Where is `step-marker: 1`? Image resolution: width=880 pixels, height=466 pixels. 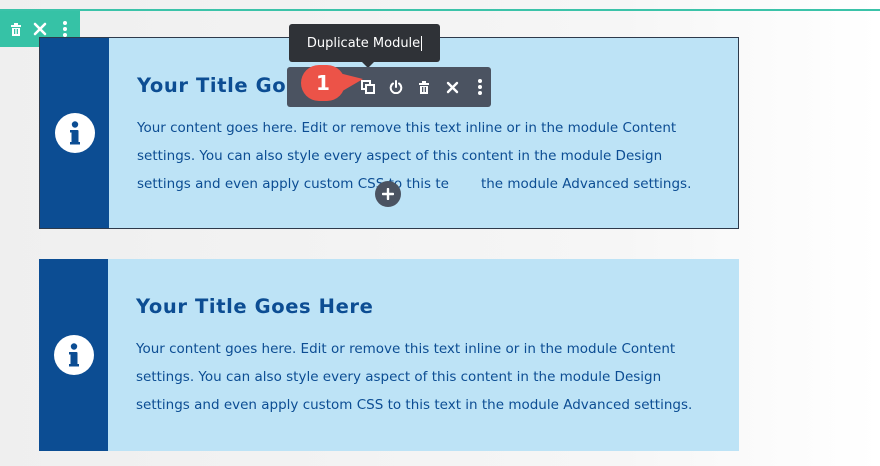
step-marker: 1 is located at coordinates (334, 83).